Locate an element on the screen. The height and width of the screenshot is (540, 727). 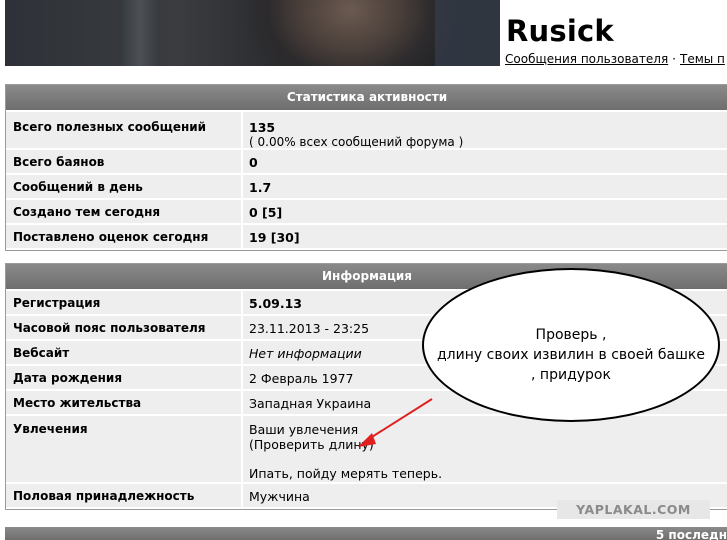
stat-label: Создано тем сегодня is located at coordinates (124, 212).